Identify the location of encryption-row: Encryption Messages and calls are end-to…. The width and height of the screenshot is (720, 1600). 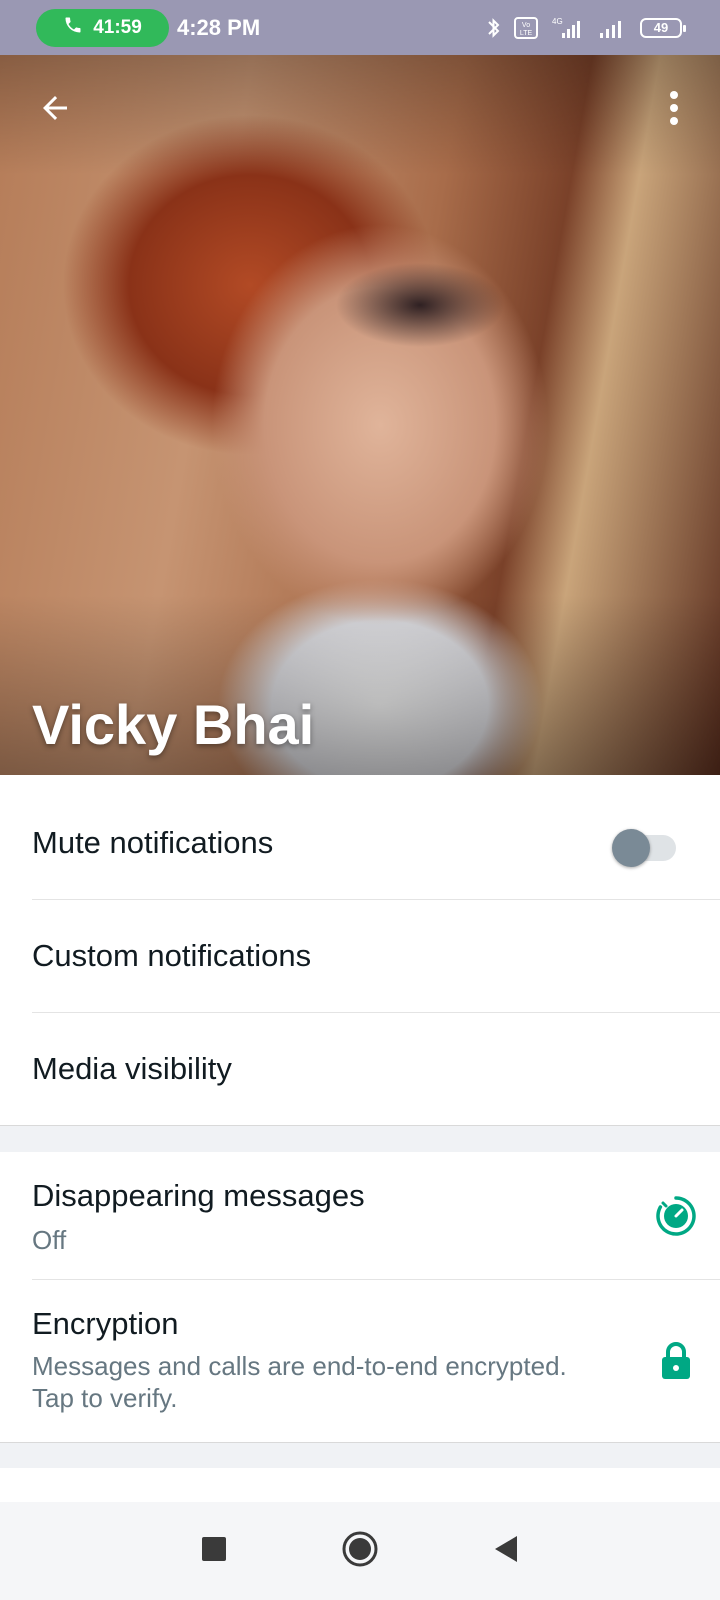
(360, 1361).